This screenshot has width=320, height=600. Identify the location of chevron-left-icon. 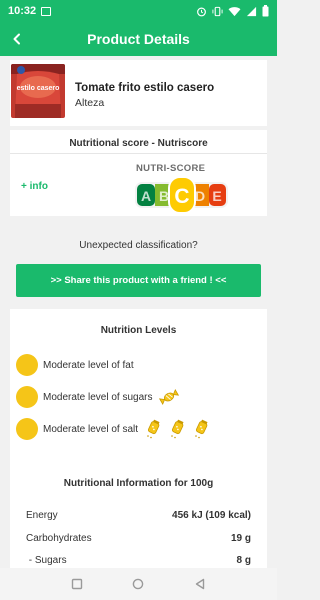
(16, 39).